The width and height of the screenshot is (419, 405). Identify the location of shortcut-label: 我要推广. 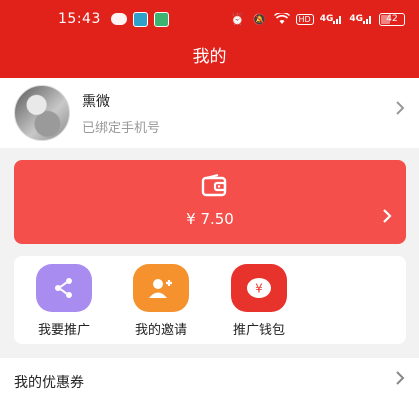
(63, 330).